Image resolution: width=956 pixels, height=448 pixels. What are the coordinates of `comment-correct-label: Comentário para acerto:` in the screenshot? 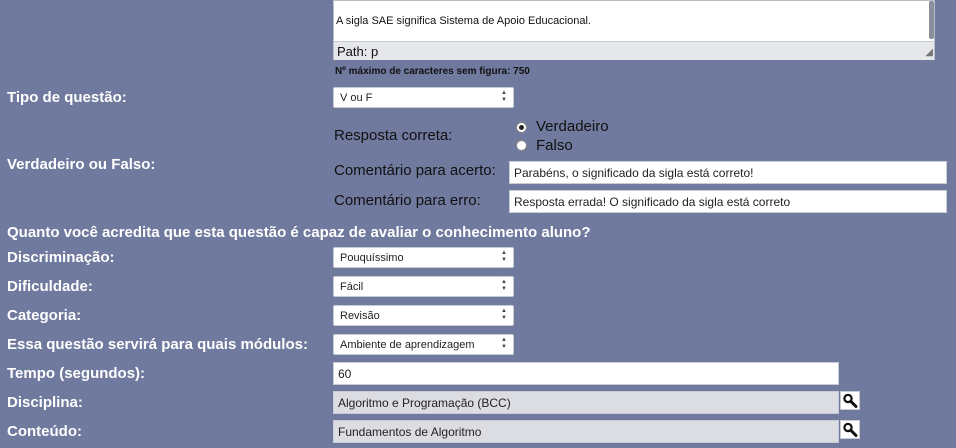 It's located at (415, 170).